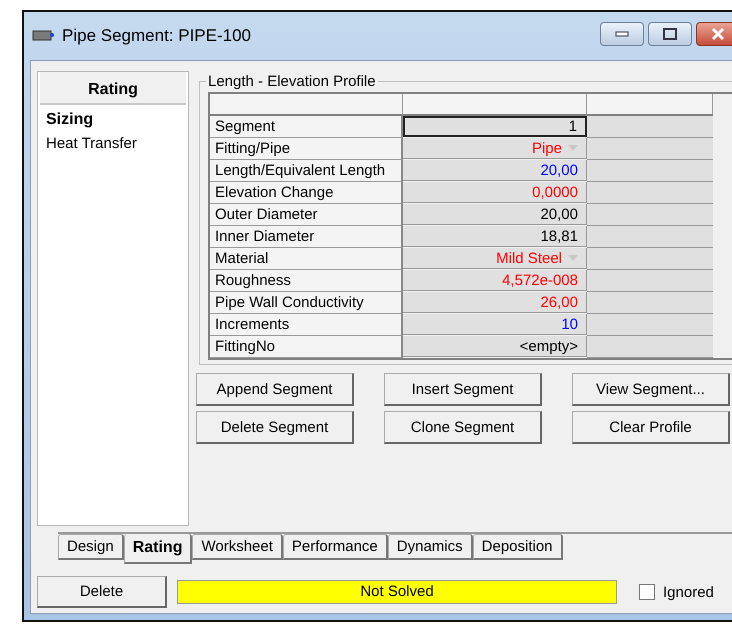 Image resolution: width=732 pixels, height=625 pixels. I want to click on value-cell: 1, so click(495, 126).